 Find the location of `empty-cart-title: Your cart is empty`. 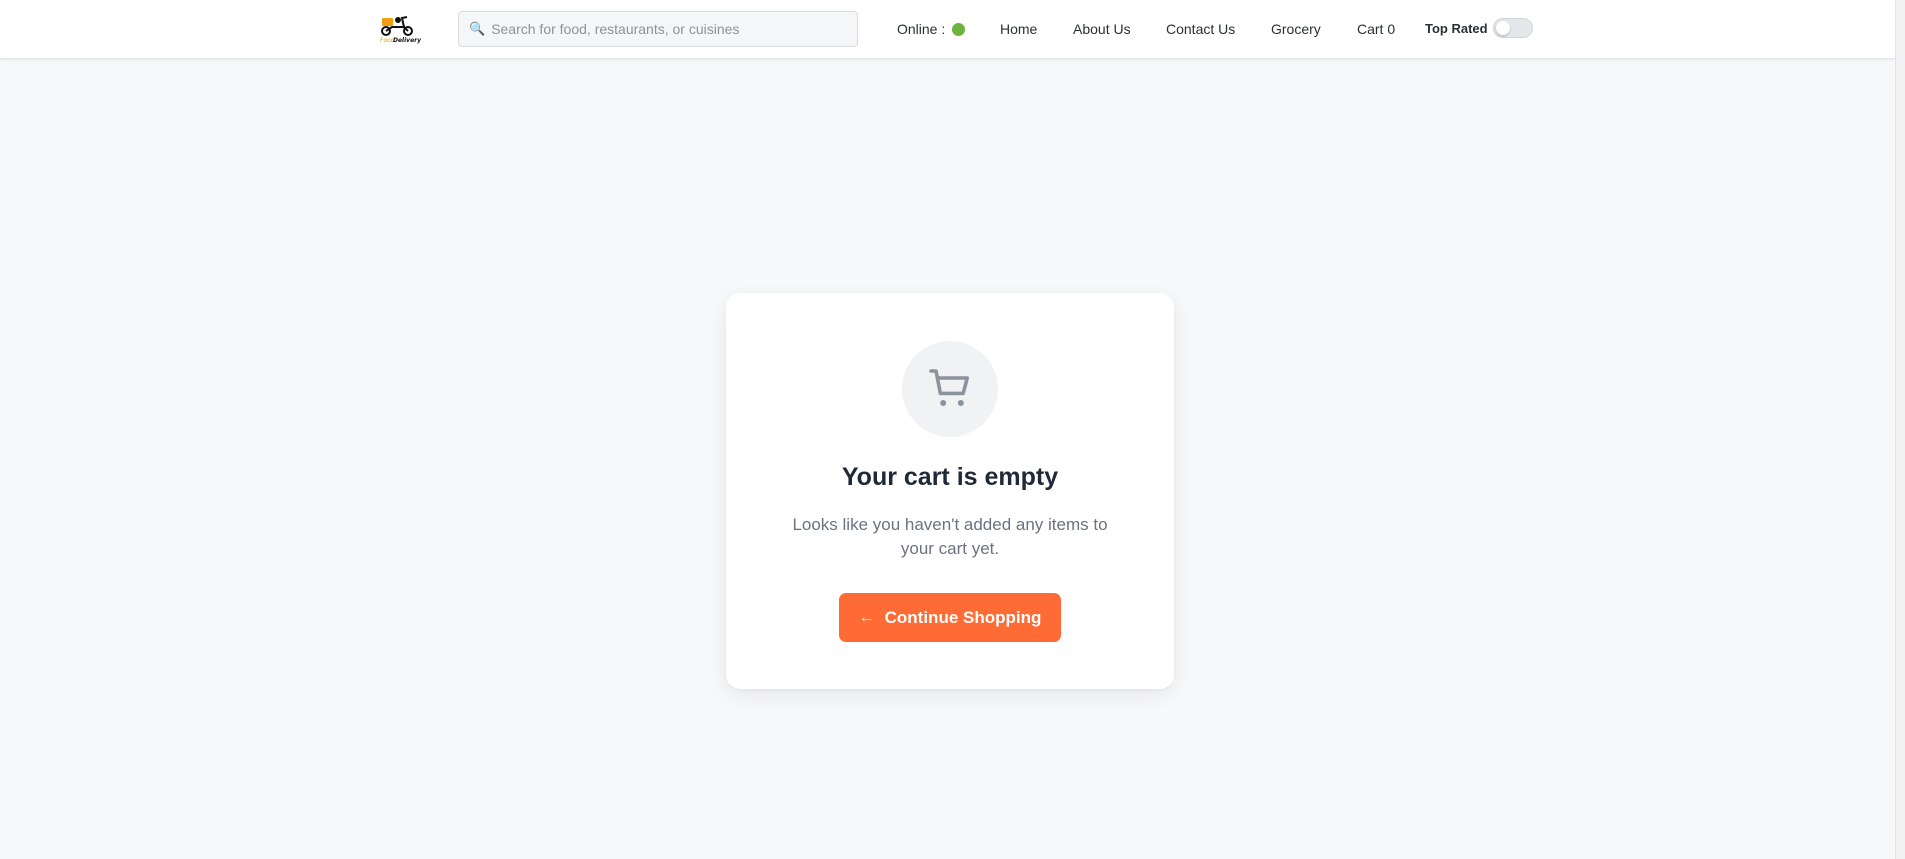

empty-cart-title: Your cart is empty is located at coordinates (950, 477).